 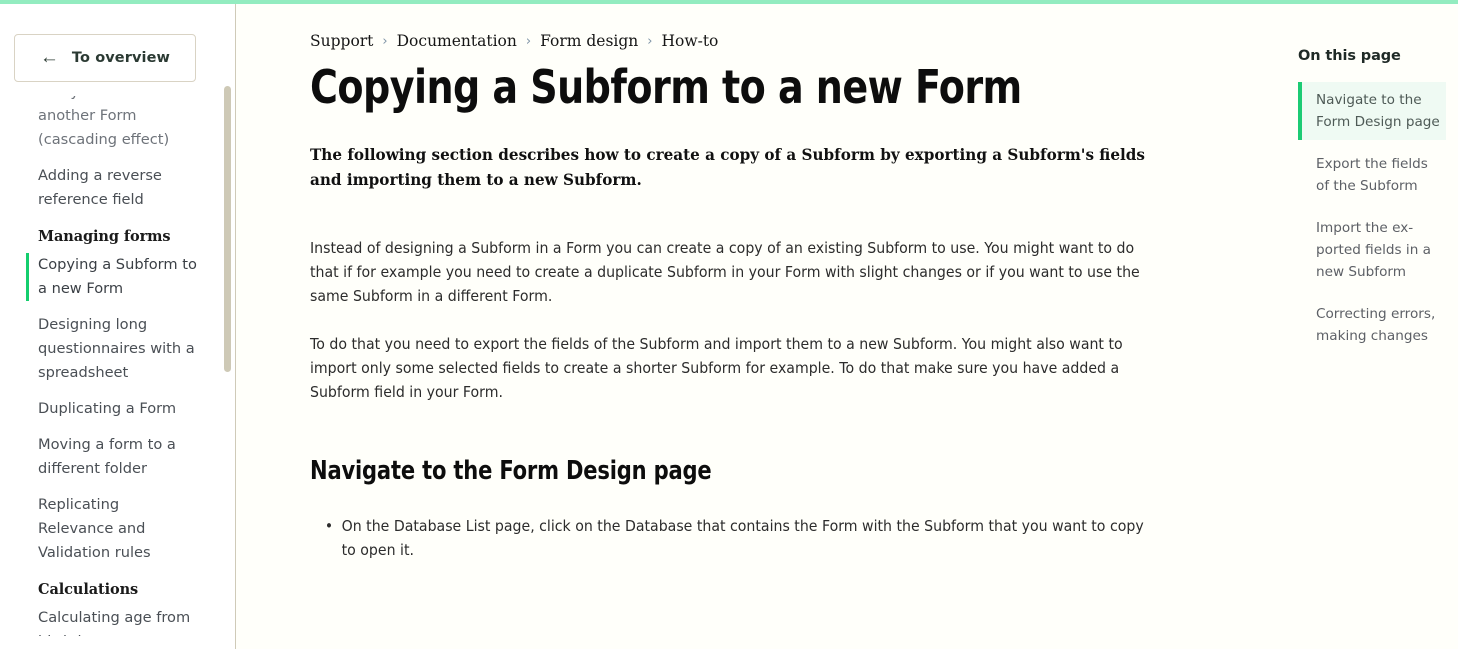 I want to click on on-this-page-title: On this page, so click(x=1349, y=56).